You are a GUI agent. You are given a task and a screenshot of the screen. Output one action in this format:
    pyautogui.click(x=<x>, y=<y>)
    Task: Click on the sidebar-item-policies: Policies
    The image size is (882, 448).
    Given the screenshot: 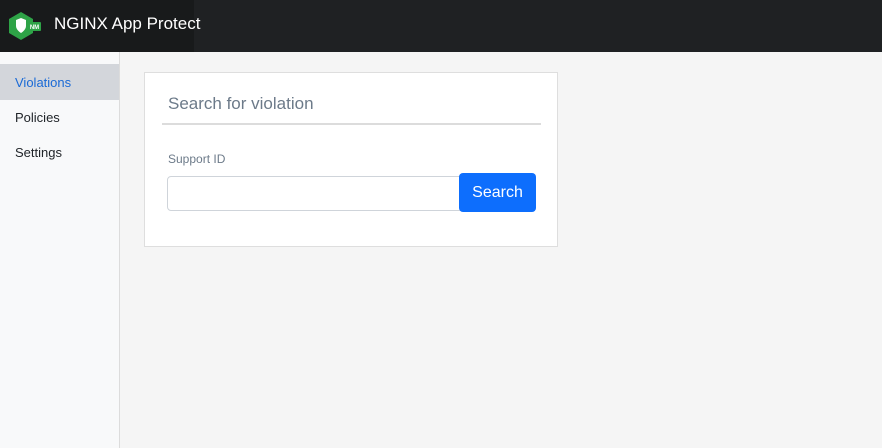 What is the action you would take?
    pyautogui.click(x=59, y=117)
    